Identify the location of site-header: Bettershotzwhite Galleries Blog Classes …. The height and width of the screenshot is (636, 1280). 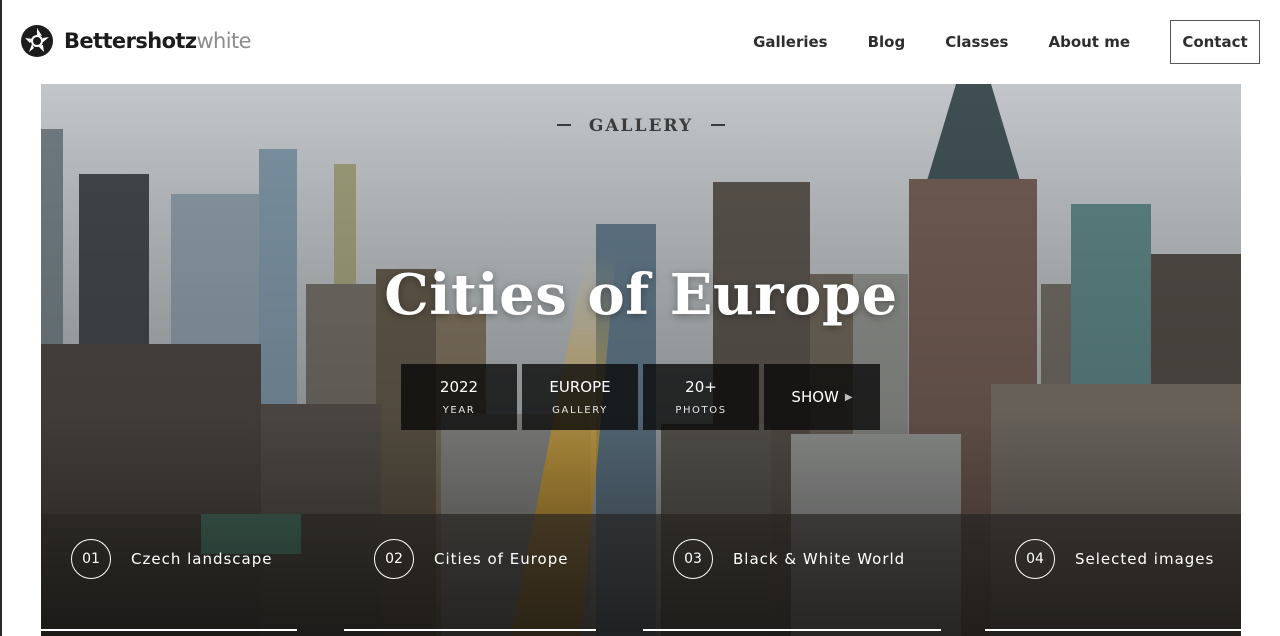
(640, 42).